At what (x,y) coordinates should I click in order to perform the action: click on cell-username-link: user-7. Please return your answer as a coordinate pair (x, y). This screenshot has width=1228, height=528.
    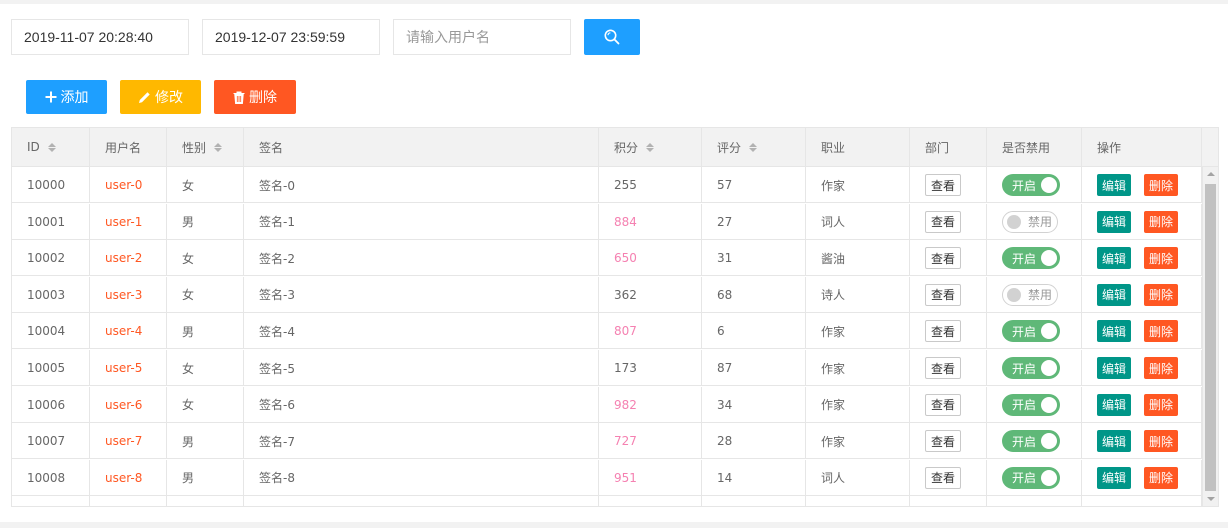
    Looking at the image, I should click on (123, 441).